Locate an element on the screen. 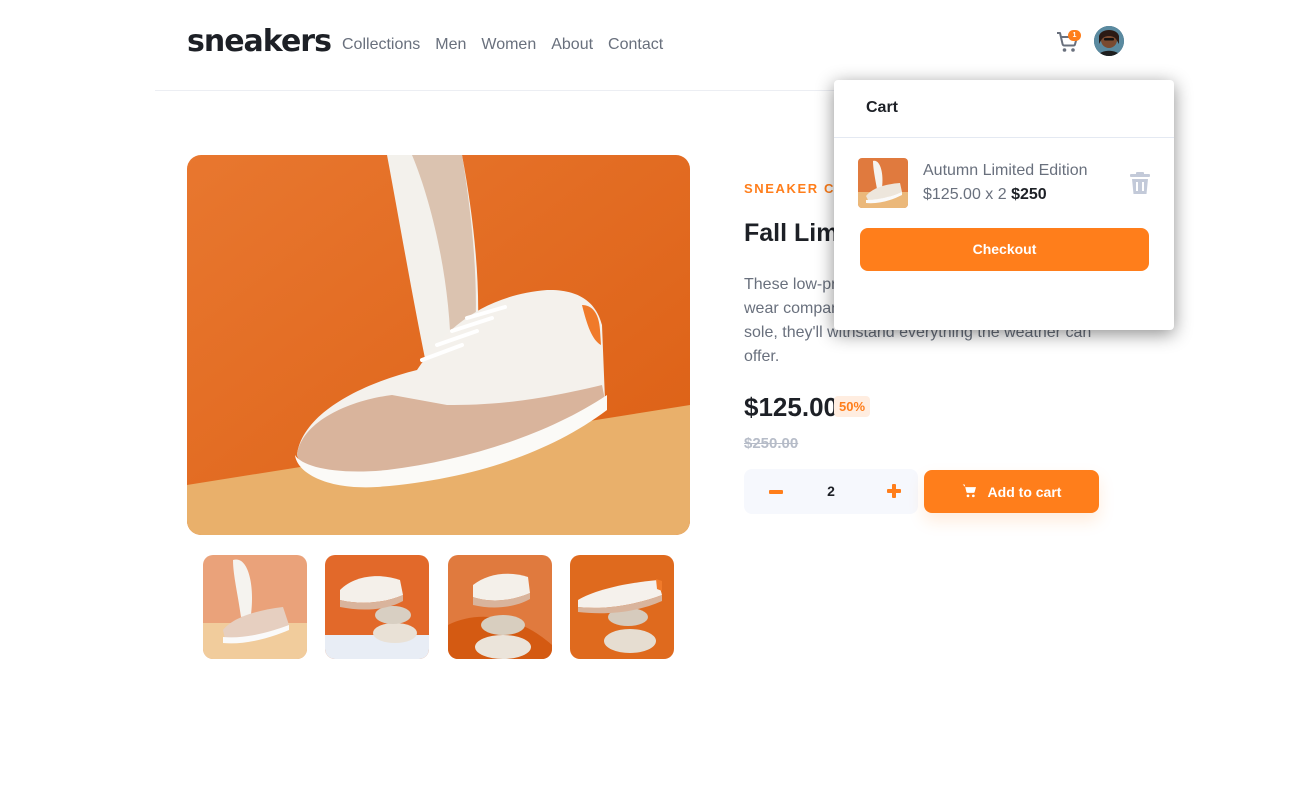 This screenshot has height=800, width=1309. plus-icon is located at coordinates (894, 491).